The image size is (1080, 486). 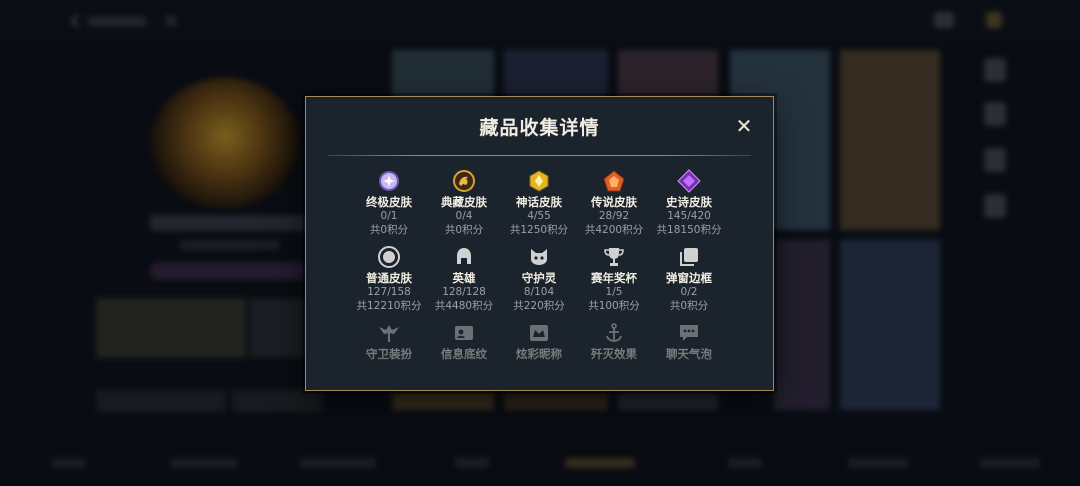 I want to click on category-item-popup-frame: 弹窗边框 0/2 共0积分, so click(x=689, y=279).